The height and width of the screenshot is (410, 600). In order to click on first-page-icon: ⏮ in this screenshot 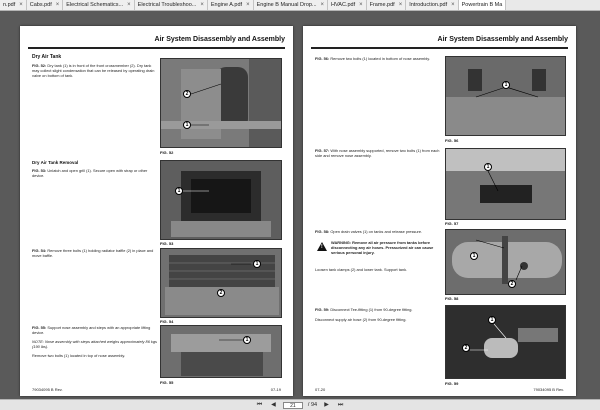, I will do `click(259, 405)`.